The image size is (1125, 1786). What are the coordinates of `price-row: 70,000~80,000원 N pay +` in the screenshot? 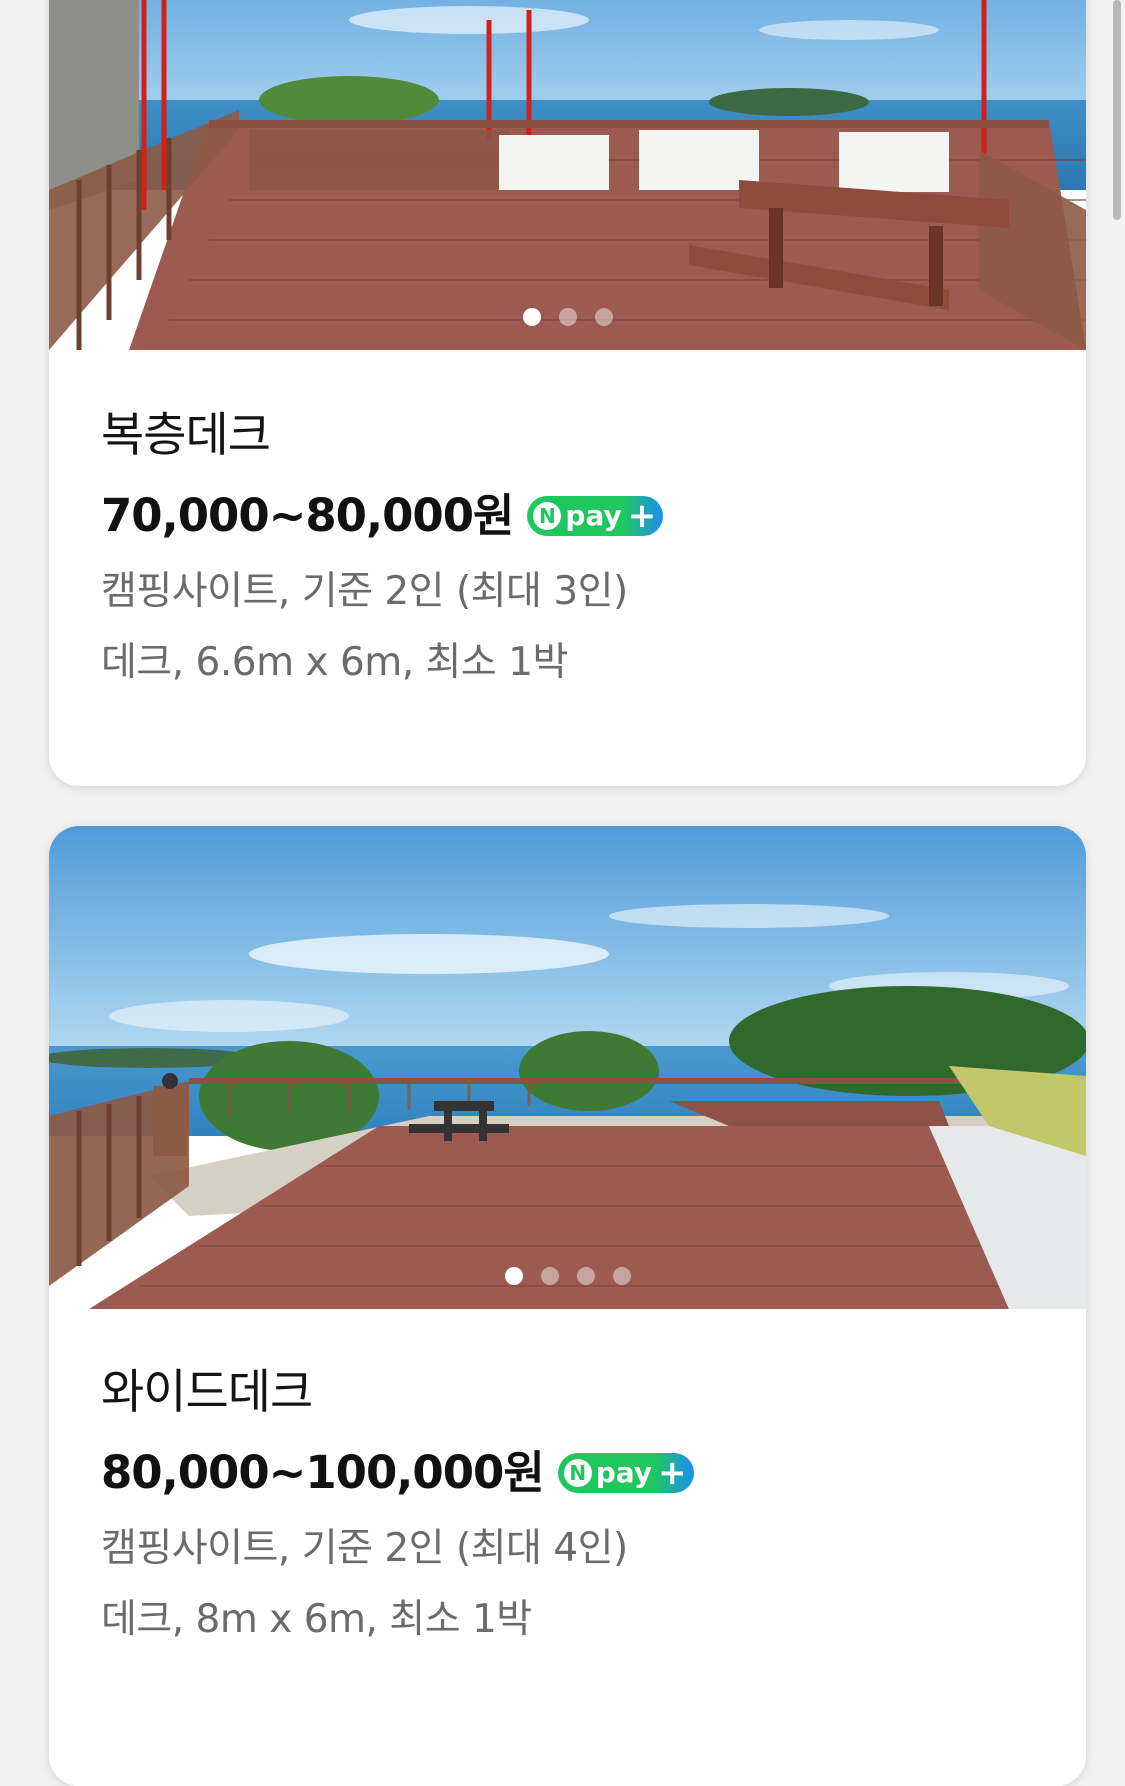 It's located at (593, 515).